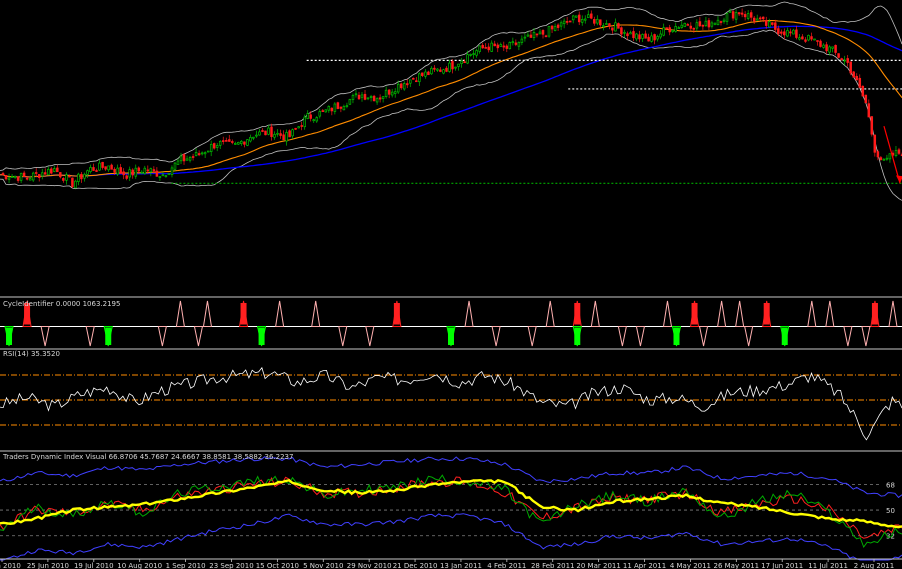  What do you see at coordinates (782, 565) in the screenshot?
I see `x-tick-label: 17 Jun 2011` at bounding box center [782, 565].